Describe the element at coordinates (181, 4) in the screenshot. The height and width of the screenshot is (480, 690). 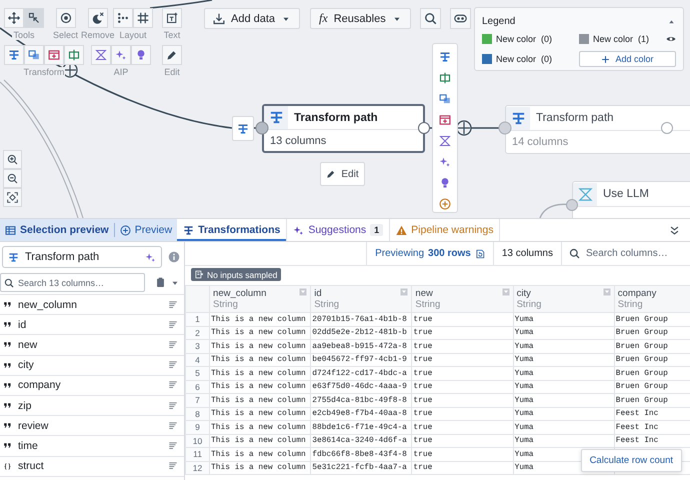
I see `connection-line` at that location.